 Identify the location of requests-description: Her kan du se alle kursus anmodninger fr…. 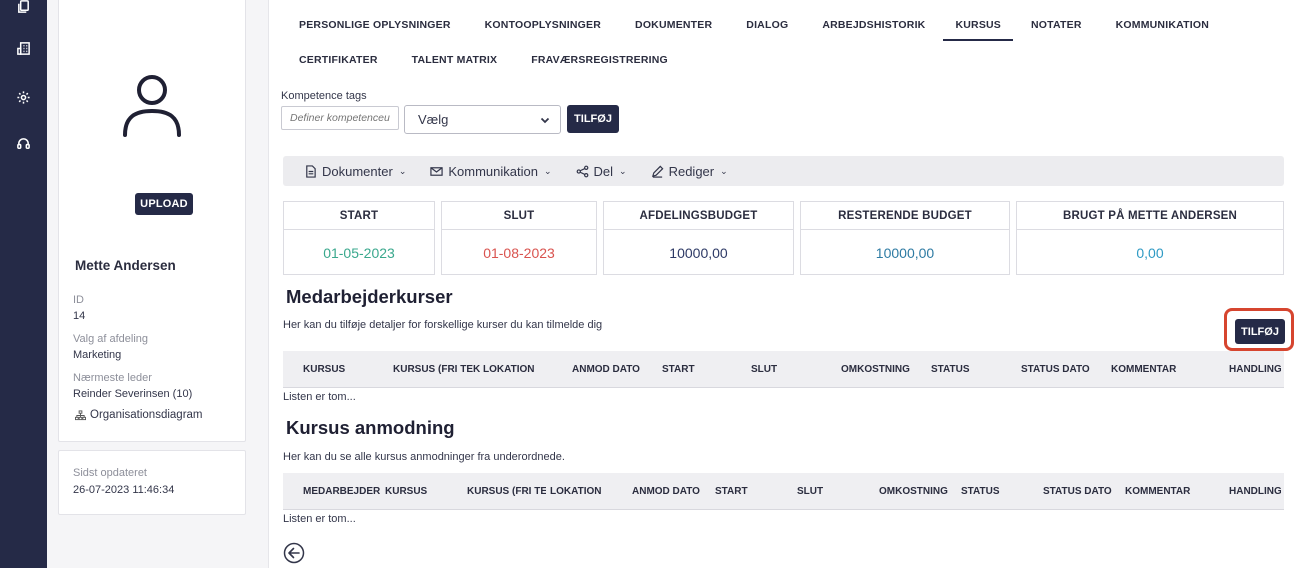
(424, 457).